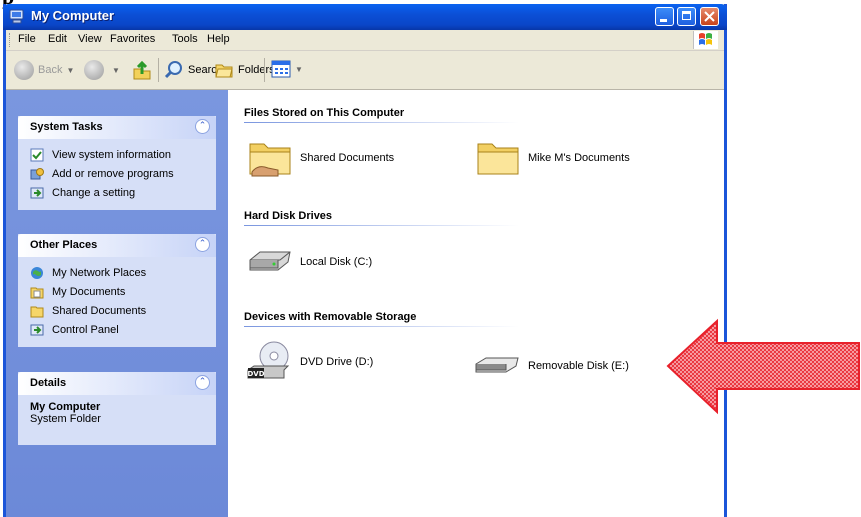 Image resolution: width=861 pixels, height=517 pixels. Describe the element at coordinates (255, 374) in the screenshot. I see `dvd-badge: DVD` at that location.